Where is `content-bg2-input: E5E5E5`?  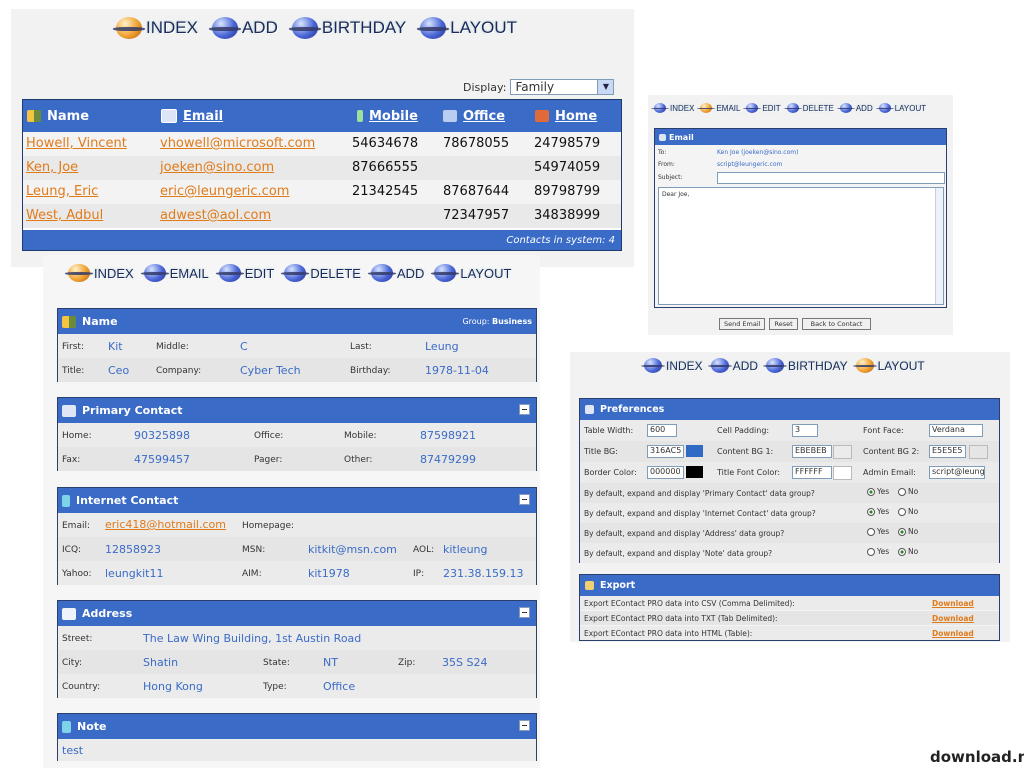
content-bg2-input: E5E5E5 is located at coordinates (947, 451).